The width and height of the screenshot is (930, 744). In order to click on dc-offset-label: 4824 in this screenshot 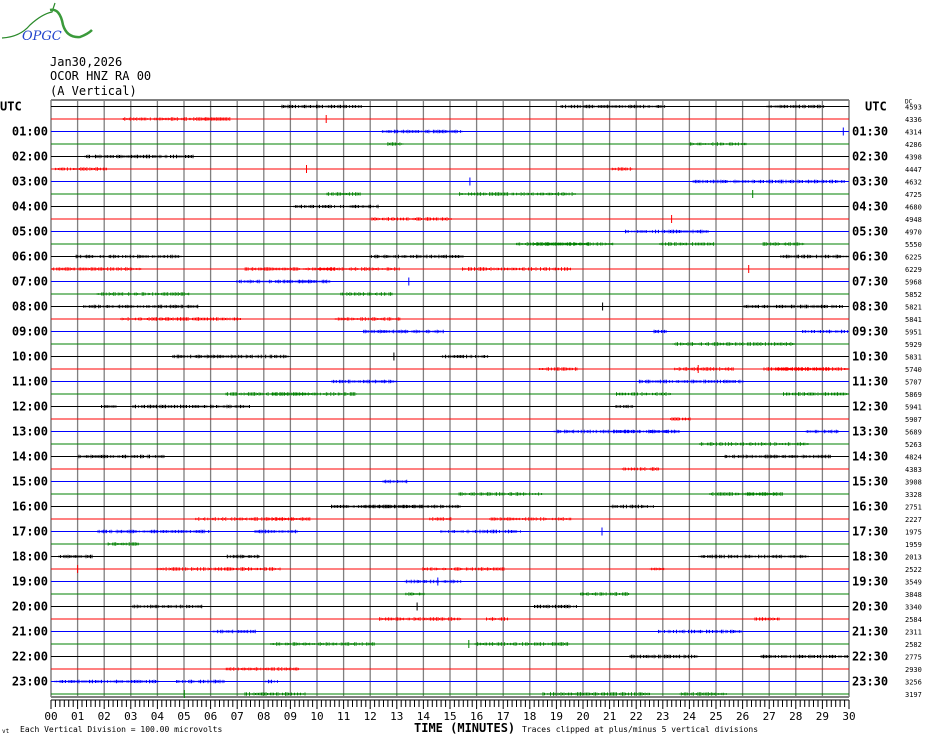, I will do `click(913, 458)`.